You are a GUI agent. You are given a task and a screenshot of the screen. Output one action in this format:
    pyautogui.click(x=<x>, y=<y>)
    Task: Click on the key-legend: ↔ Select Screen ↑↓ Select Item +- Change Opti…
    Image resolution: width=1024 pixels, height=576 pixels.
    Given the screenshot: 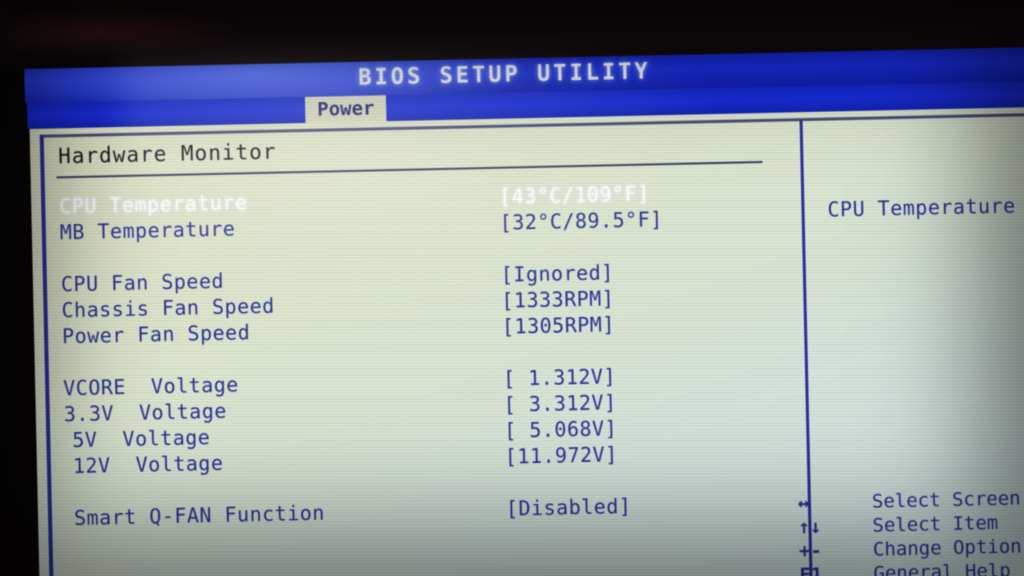 What is the action you would take?
    pyautogui.click(x=911, y=531)
    